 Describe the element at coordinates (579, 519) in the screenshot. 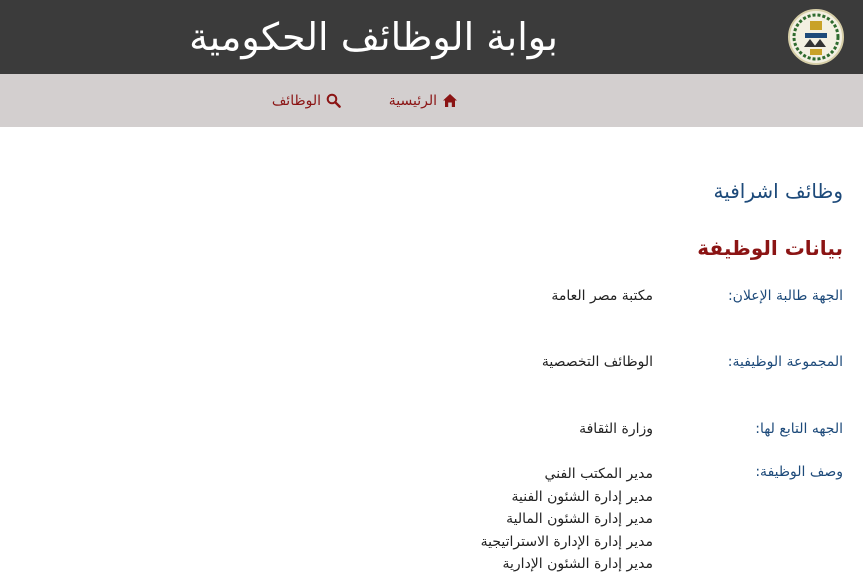

I see `list-item: مدير إدارة الشئون المالية` at that location.